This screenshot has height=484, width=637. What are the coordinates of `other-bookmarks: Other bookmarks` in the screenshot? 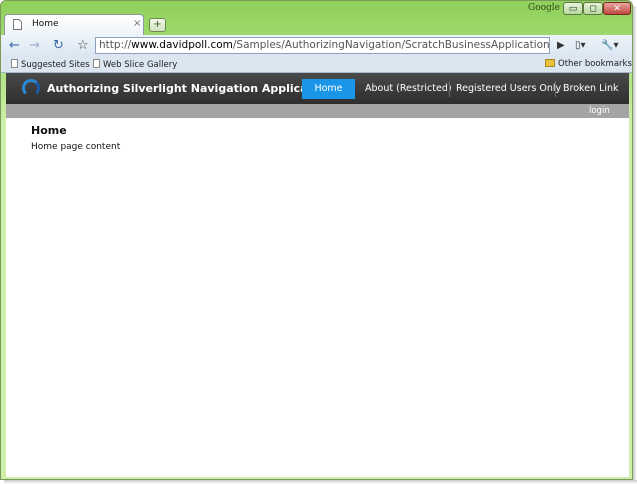 It's located at (588, 64).